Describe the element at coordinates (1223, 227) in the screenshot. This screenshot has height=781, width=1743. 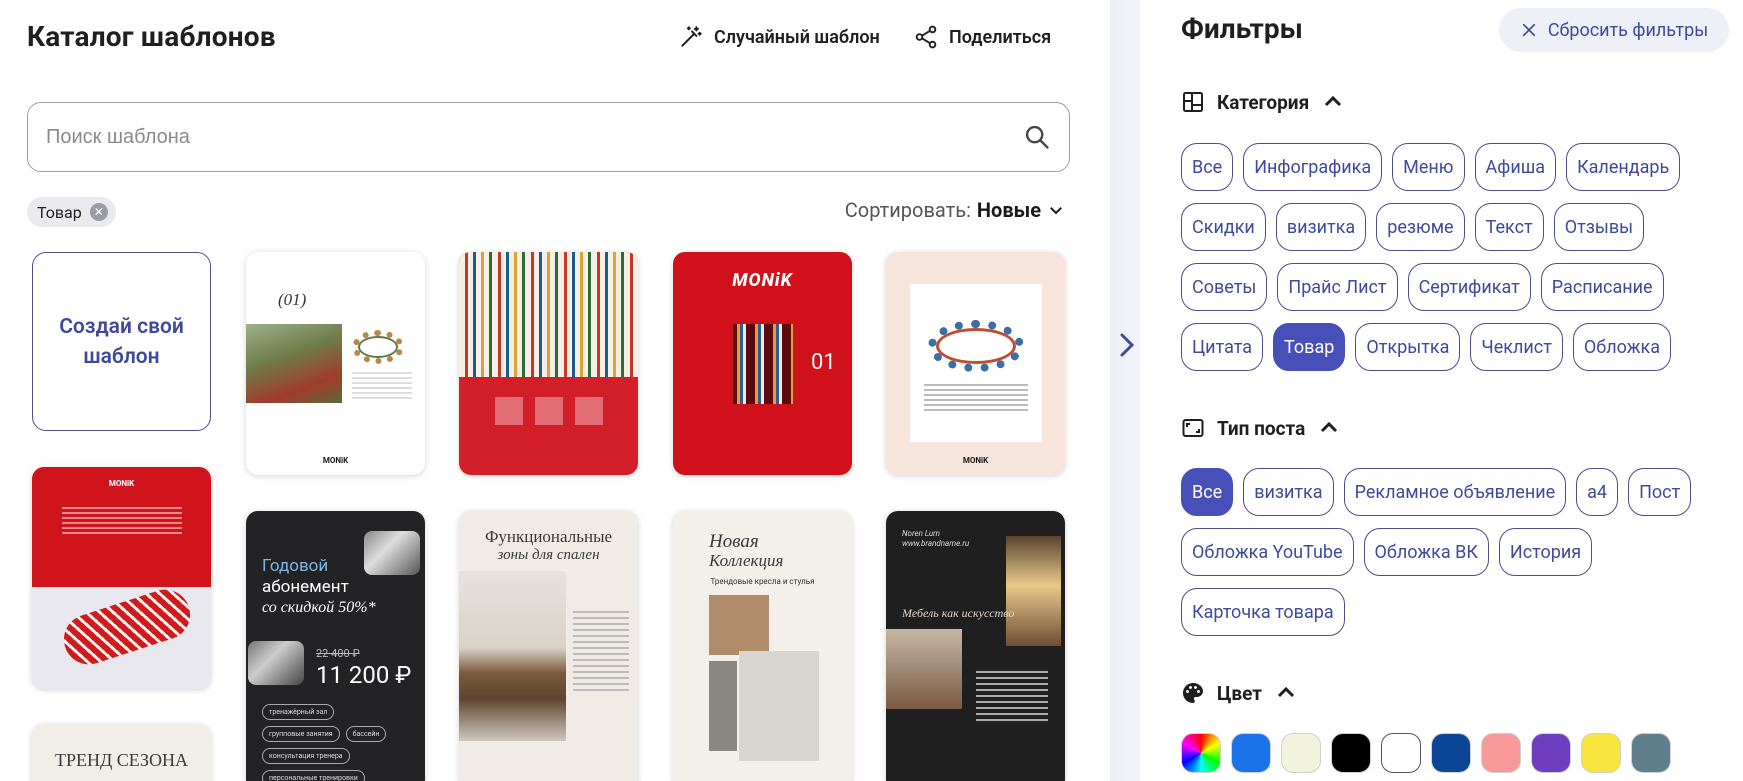
I see `filter-tag: Скидки` at that location.